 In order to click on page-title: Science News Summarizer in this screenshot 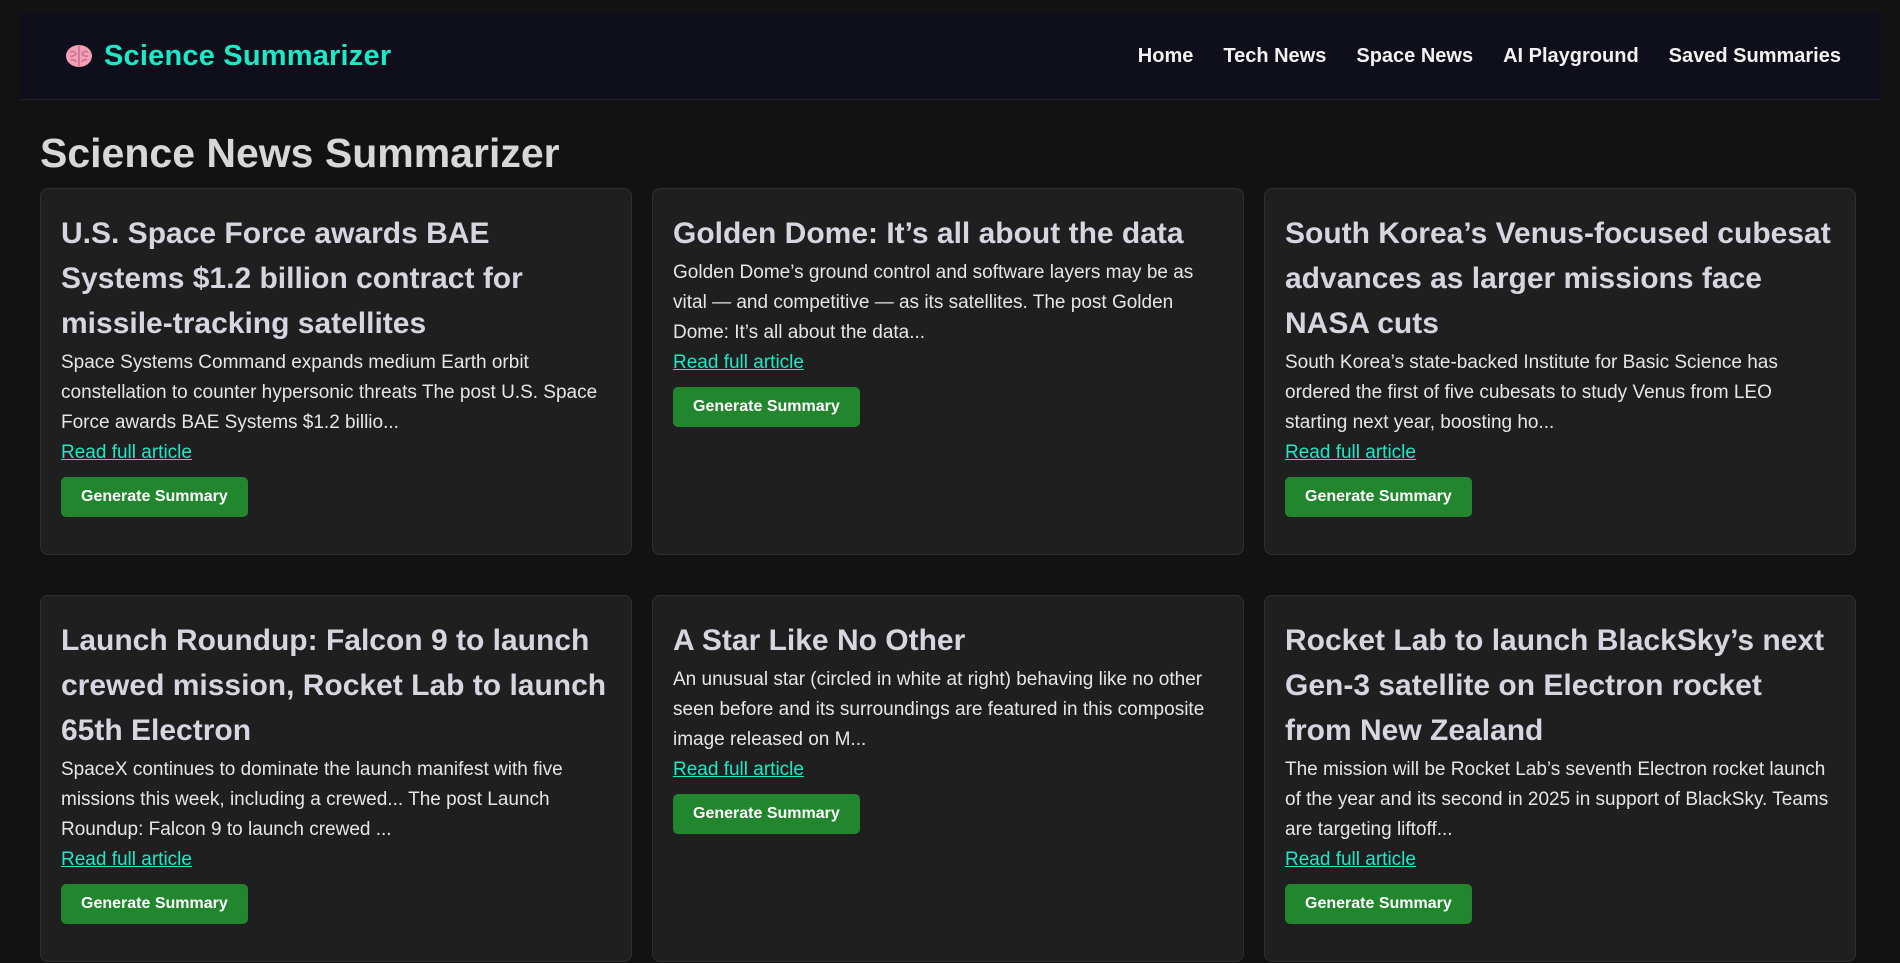, I will do `click(300, 153)`.